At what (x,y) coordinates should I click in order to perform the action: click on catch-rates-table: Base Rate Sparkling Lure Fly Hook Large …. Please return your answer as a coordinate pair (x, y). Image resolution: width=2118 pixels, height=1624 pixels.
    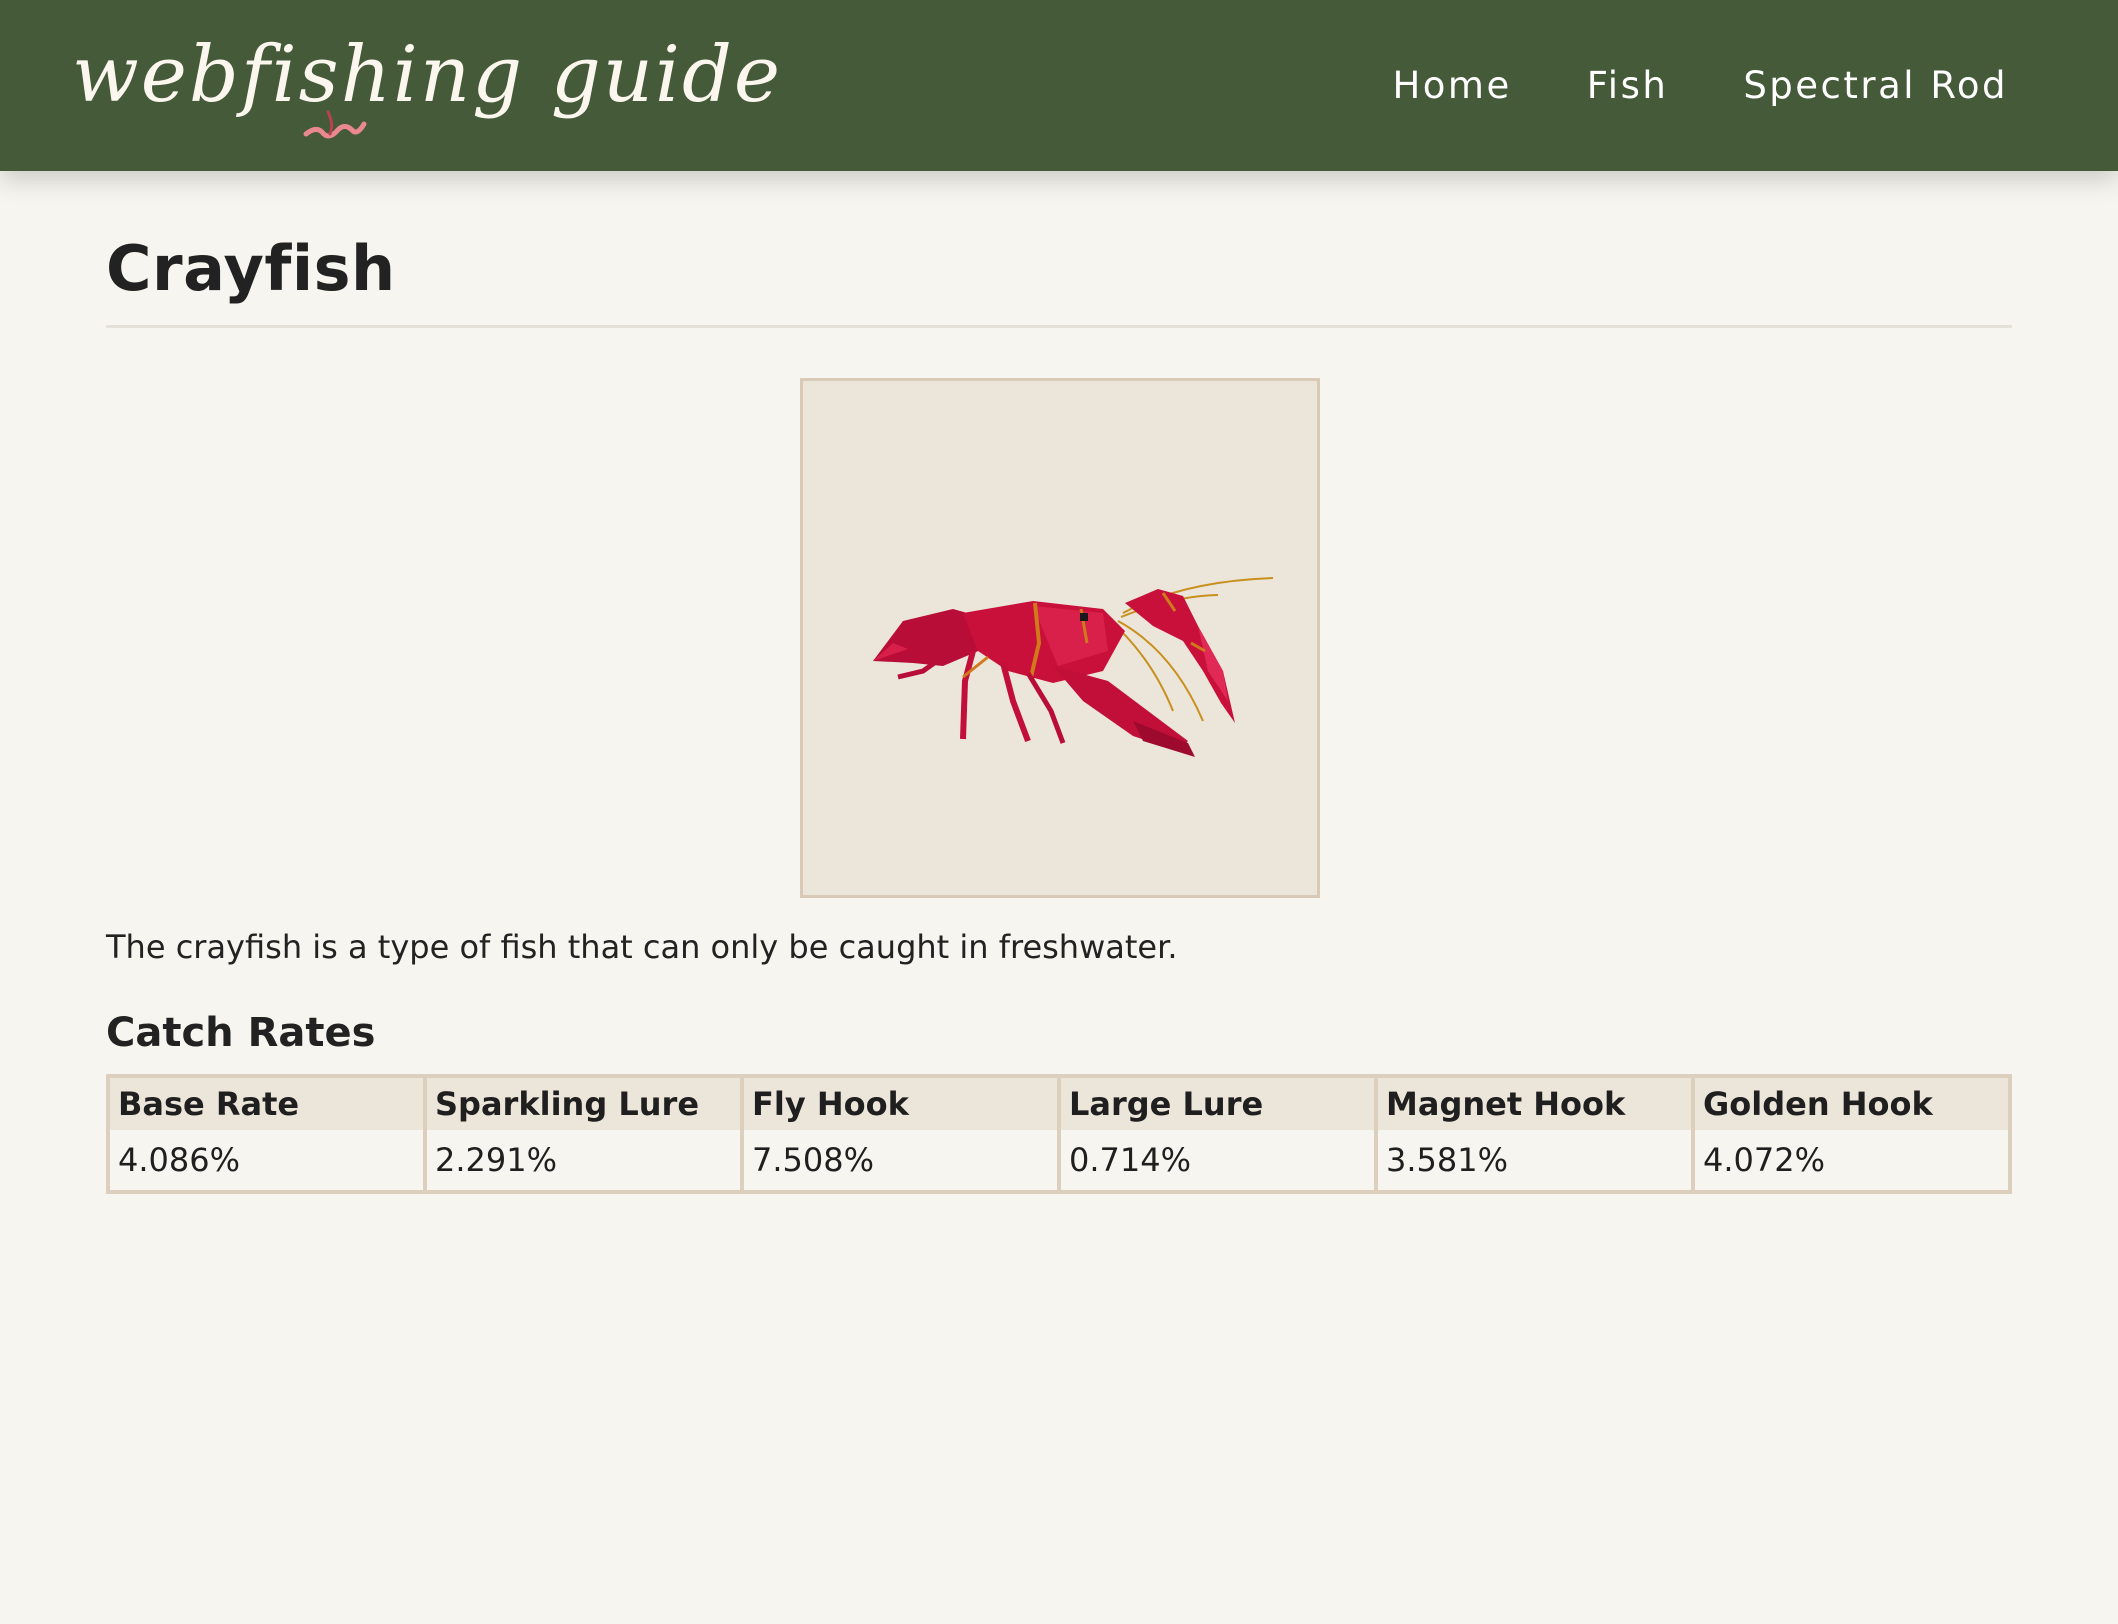
    Looking at the image, I should click on (1059, 1134).